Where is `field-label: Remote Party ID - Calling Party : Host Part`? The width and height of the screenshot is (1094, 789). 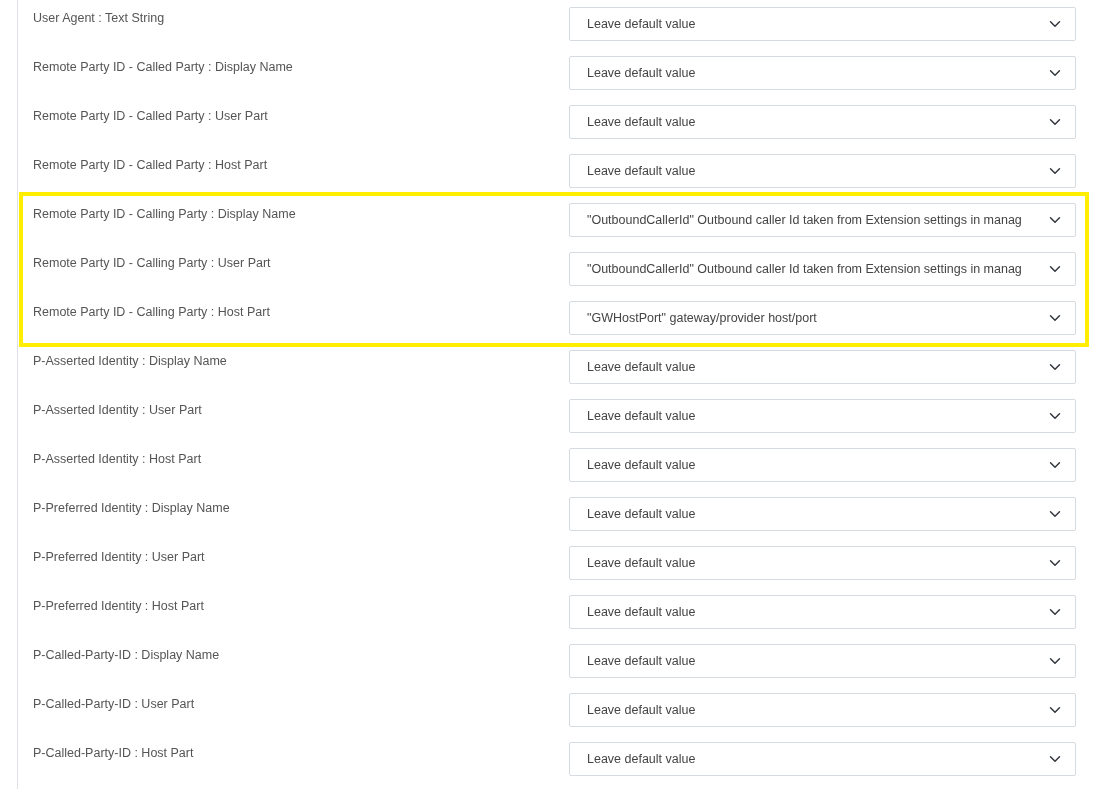
field-label: Remote Party ID - Calling Party : Host Part is located at coordinates (152, 312).